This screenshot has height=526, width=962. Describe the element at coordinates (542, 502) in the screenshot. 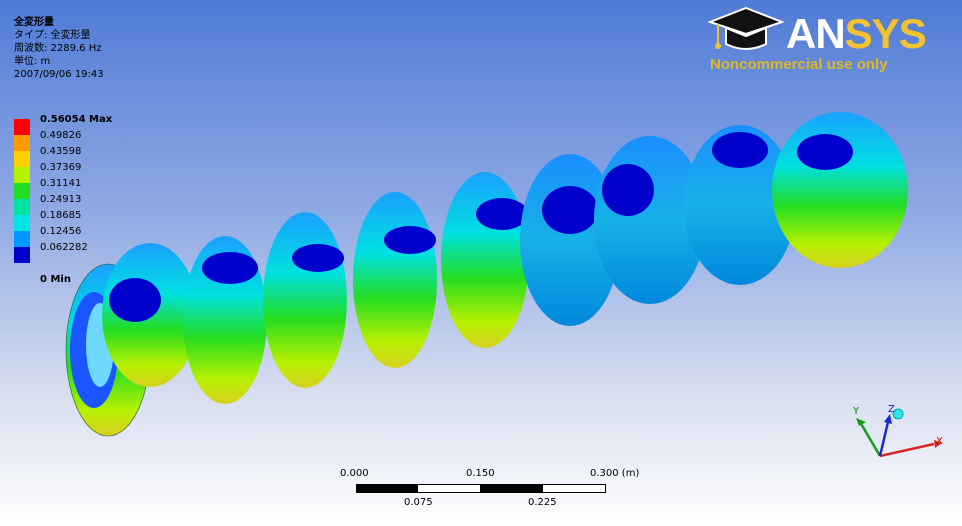

I see `scale-label: 0.225` at that location.